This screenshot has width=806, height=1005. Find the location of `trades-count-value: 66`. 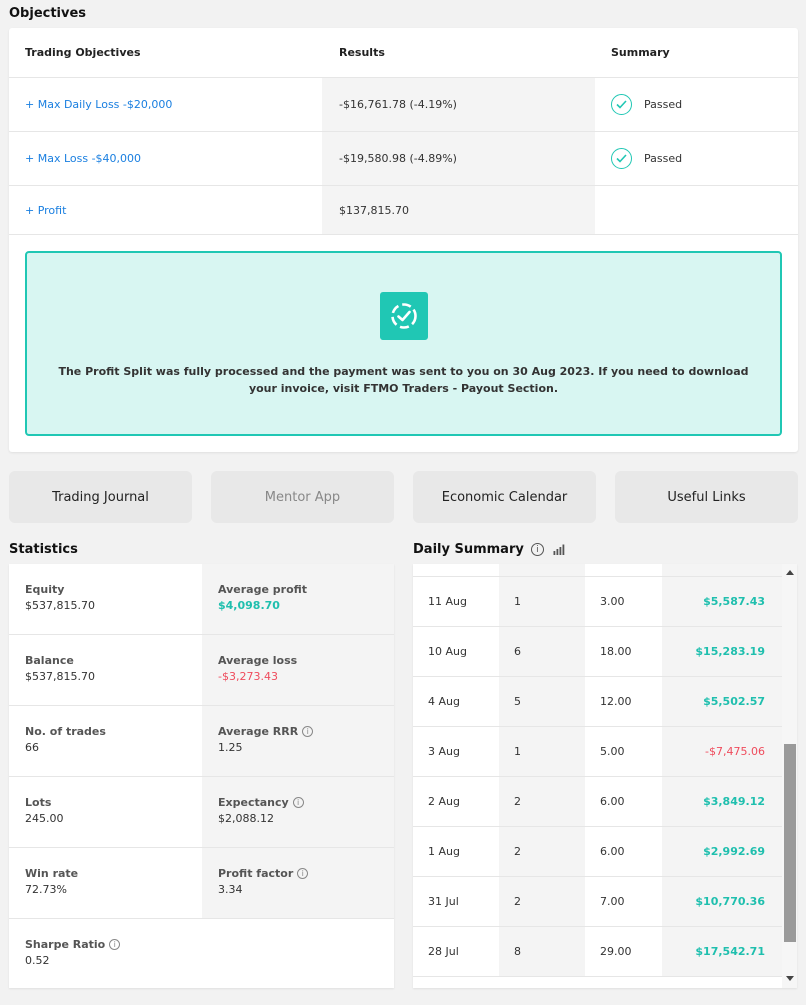

trades-count-value: 66 is located at coordinates (32, 747).